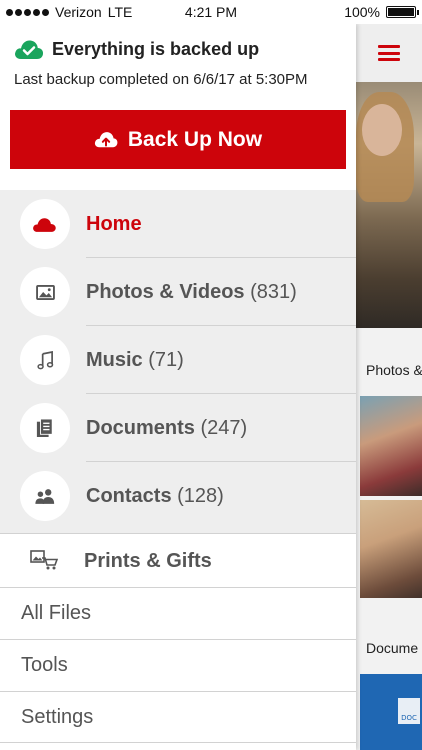 Image resolution: width=422 pixels, height=750 pixels. Describe the element at coordinates (178, 665) in the screenshot. I see `menu-item-tools: Tools` at that location.